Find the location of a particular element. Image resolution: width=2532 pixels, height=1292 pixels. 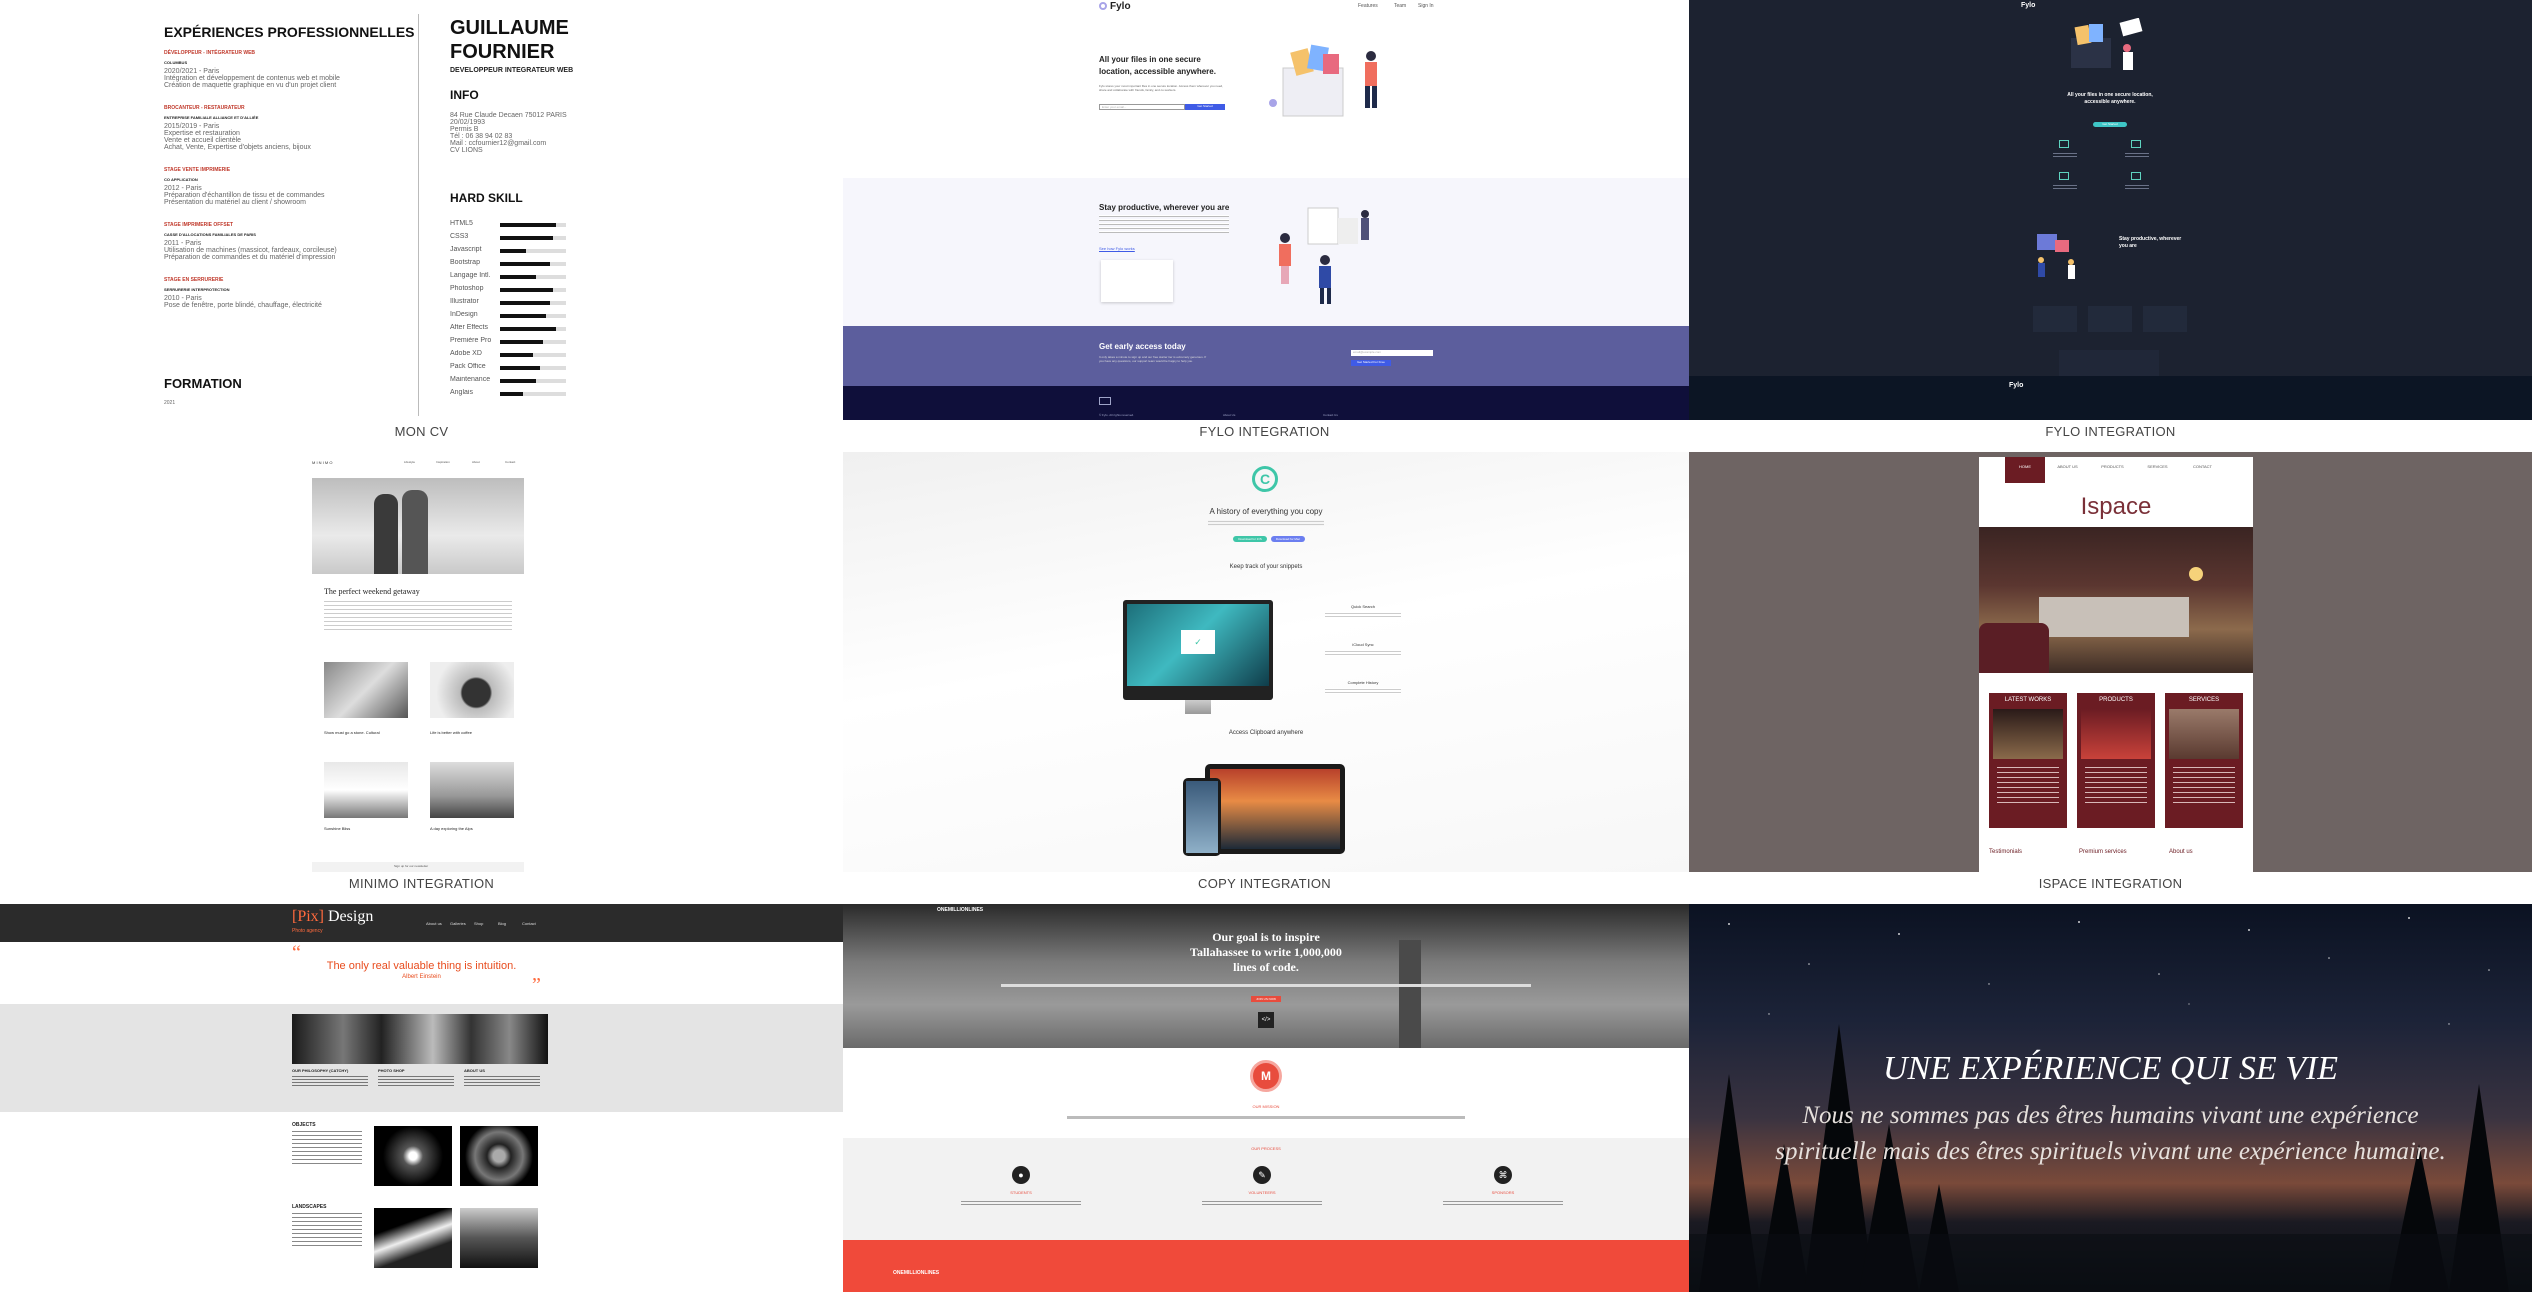

pix-logo-bracket: [Pix] is located at coordinates (308, 916).